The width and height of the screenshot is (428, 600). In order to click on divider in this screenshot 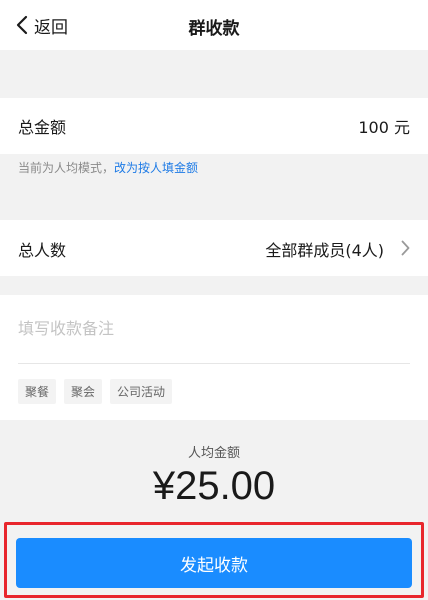, I will do `click(214, 363)`.